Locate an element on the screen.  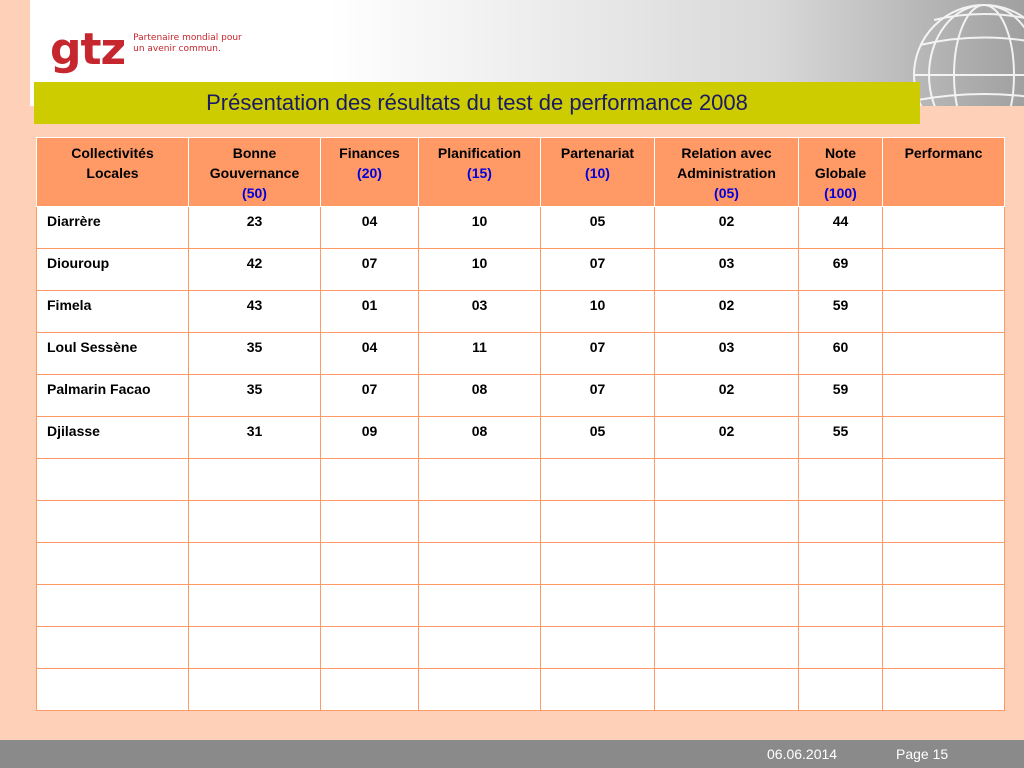
footer-bar: 06.06.2014 Page 15 is located at coordinates (512, 754).